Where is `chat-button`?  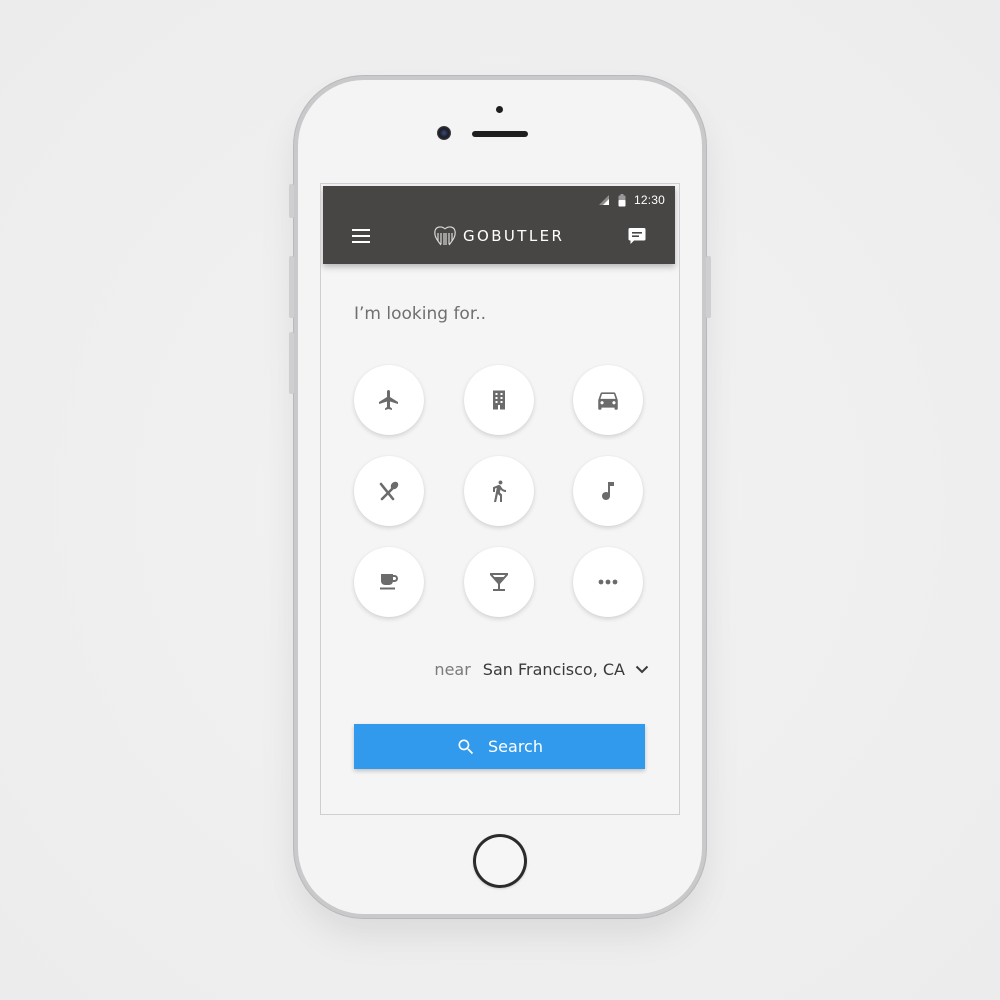 chat-button is located at coordinates (637, 236).